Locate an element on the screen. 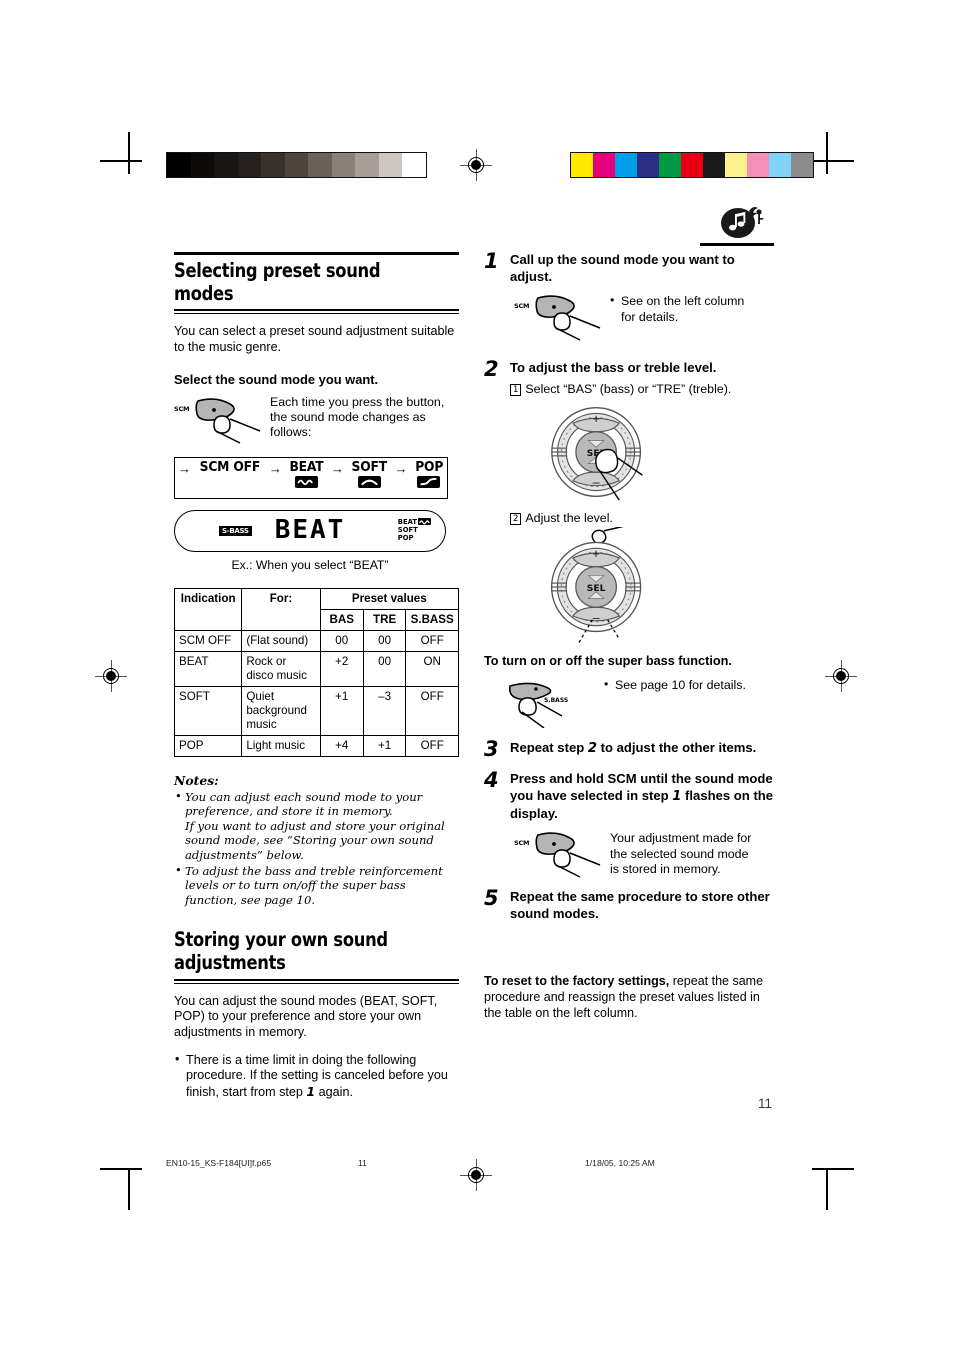  display-mode-indicators: BEAT SOFT POP is located at coordinates (414, 530).